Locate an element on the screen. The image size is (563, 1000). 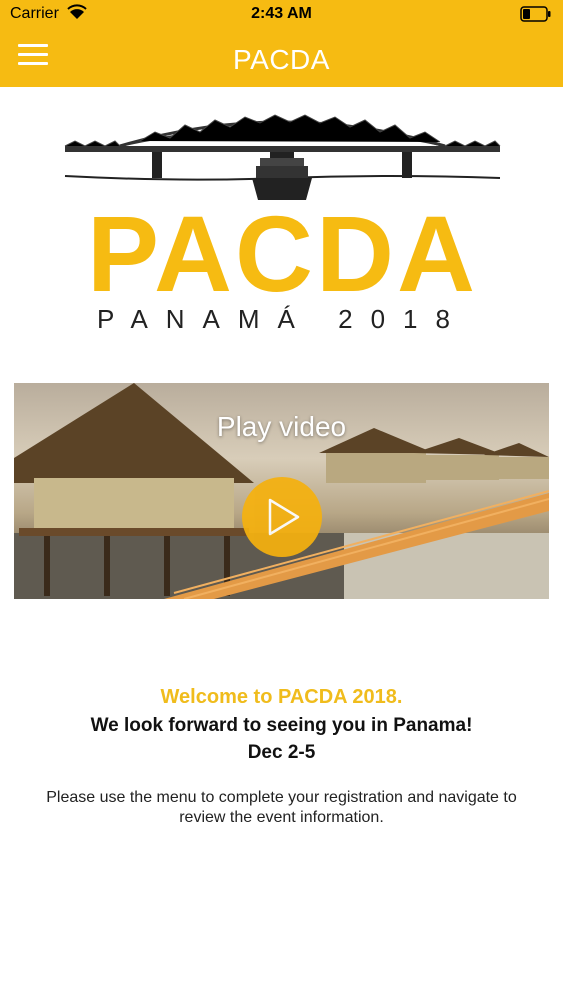
welcome-heading: Welcome to PACDA 2018. is located at coordinates (281, 697).